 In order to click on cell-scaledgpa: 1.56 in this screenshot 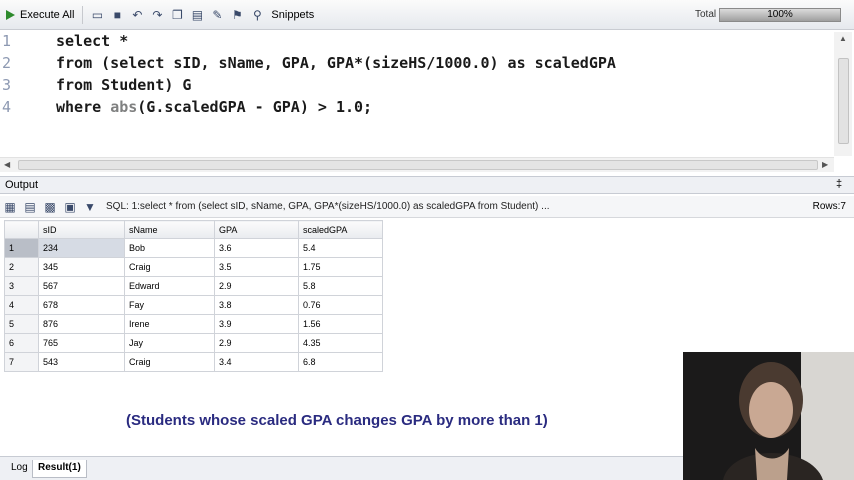, I will do `click(340, 324)`.